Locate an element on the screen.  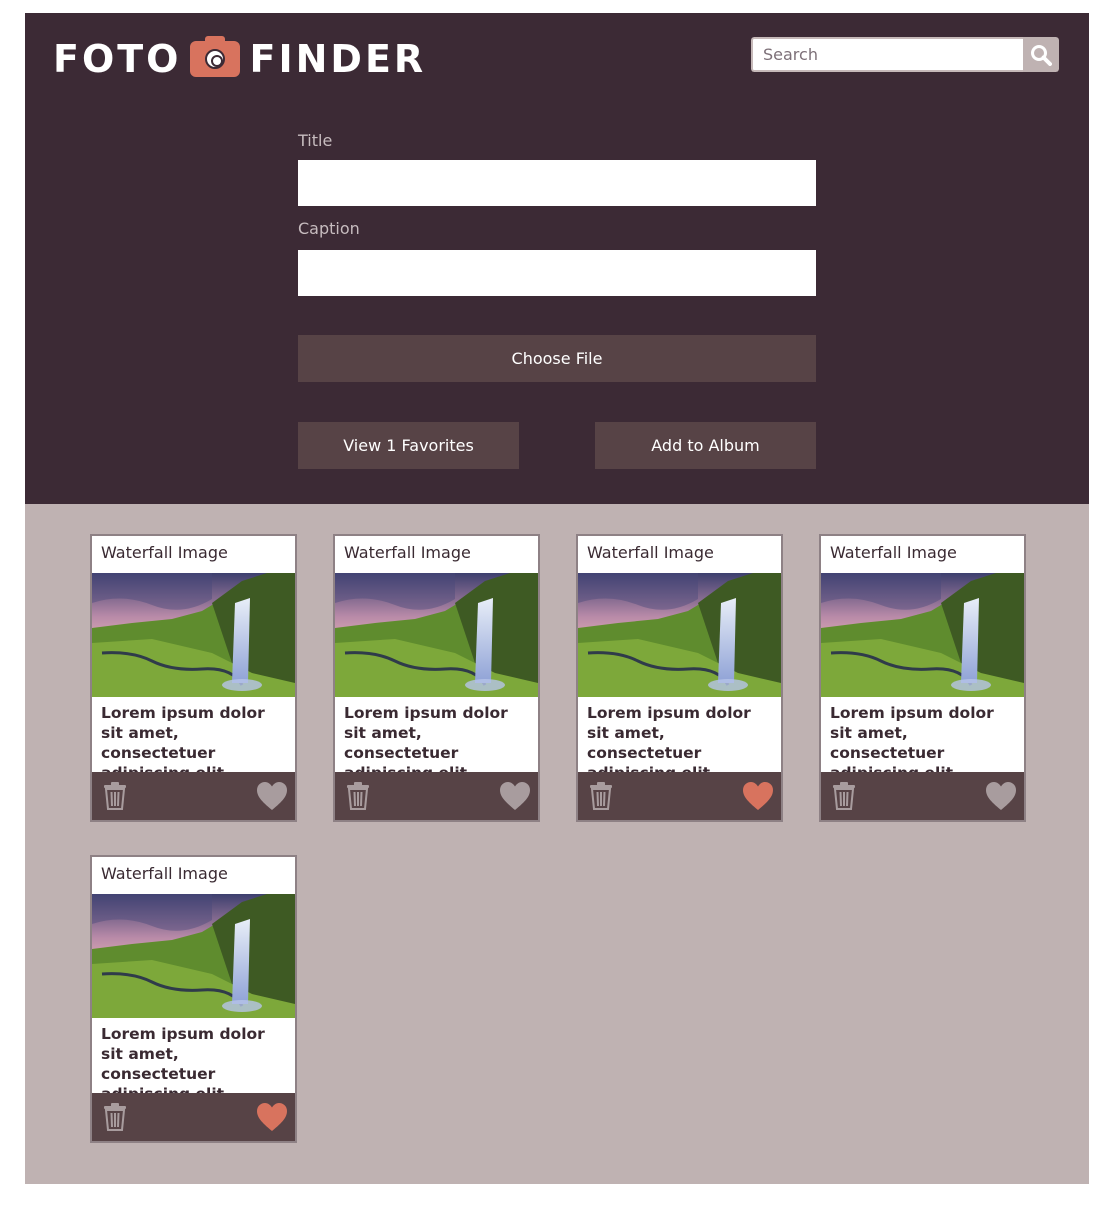
search-icon is located at coordinates (1041, 55).